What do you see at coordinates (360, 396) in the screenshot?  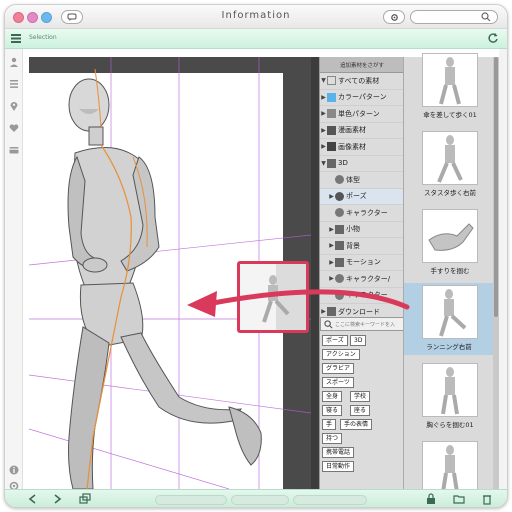 I see `tag-button: 学校` at bounding box center [360, 396].